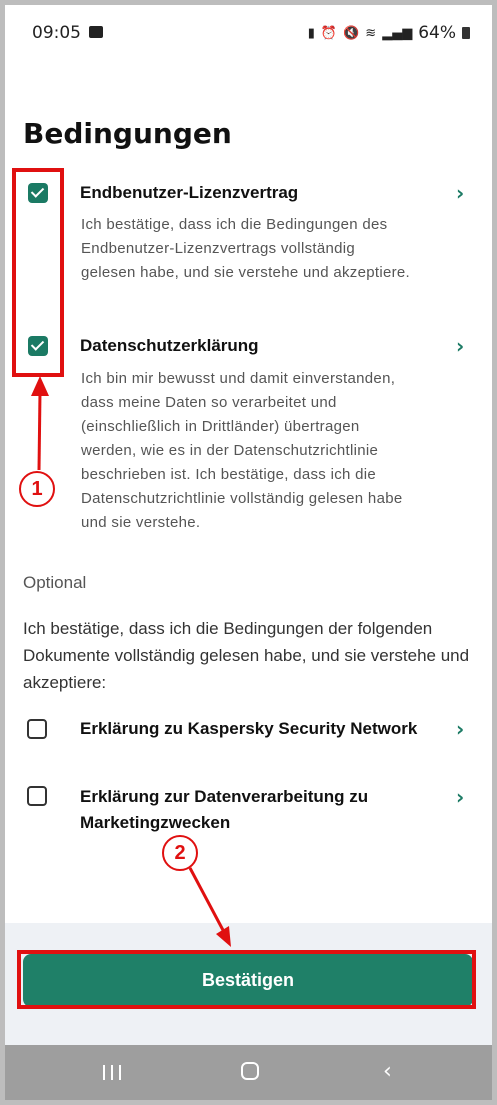  What do you see at coordinates (37, 489) in the screenshot?
I see `annotation-marker-1: 1` at bounding box center [37, 489].